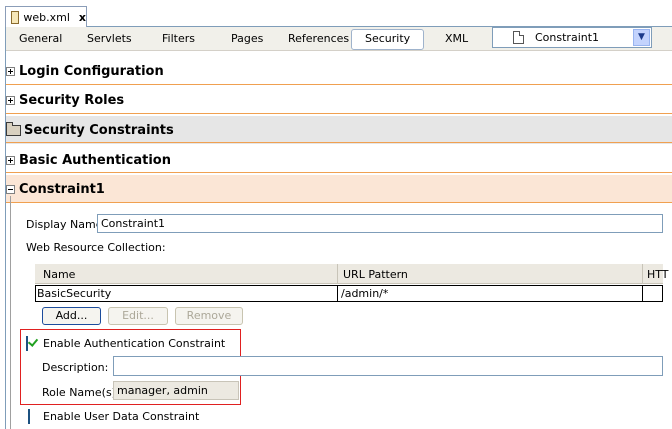 This screenshot has width=672, height=429. I want to click on section-login-configuration: Login Configuration, so click(339, 71).